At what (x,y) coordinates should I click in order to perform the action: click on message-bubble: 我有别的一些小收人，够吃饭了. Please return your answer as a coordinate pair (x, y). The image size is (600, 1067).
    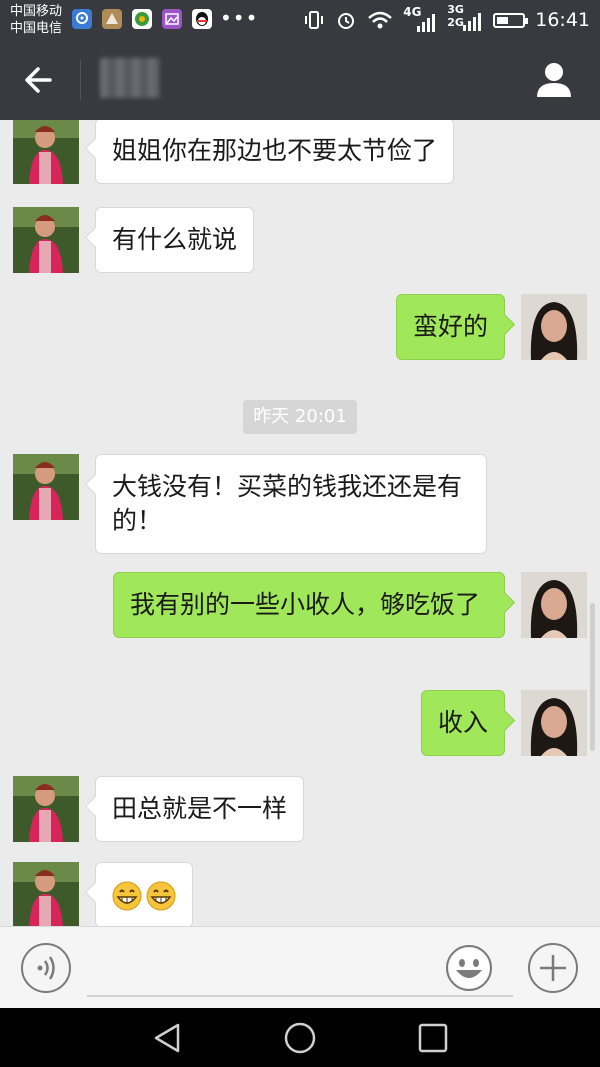
    Looking at the image, I should click on (309, 605).